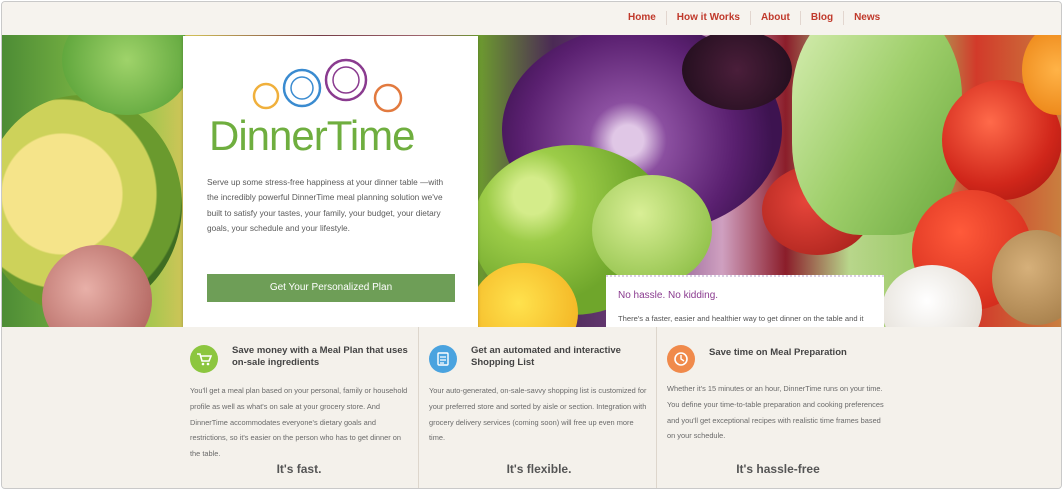  What do you see at coordinates (774, 18) in the screenshot?
I see `nav-about-link: About` at bounding box center [774, 18].